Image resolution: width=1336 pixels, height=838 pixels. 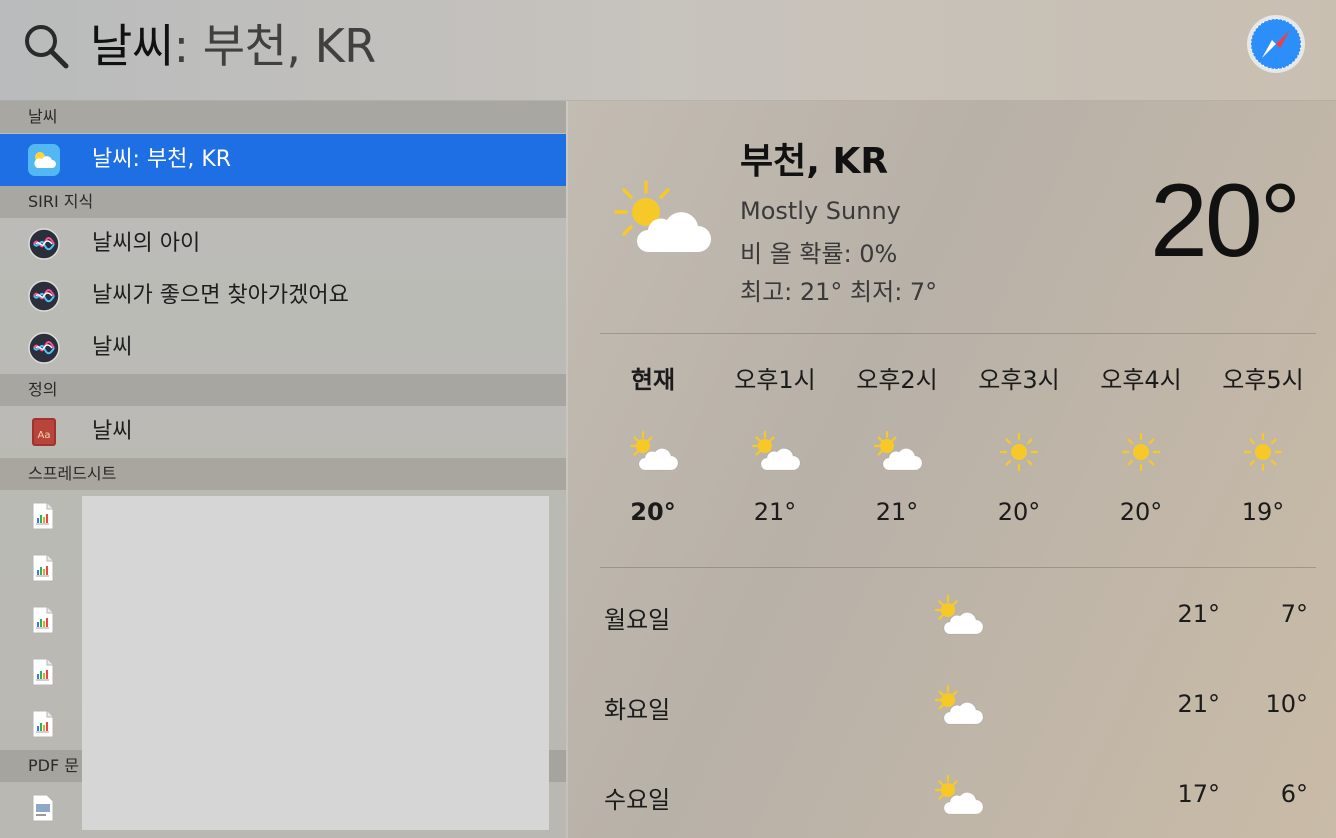 I want to click on pdf-file-icon, so click(x=43, y=808).